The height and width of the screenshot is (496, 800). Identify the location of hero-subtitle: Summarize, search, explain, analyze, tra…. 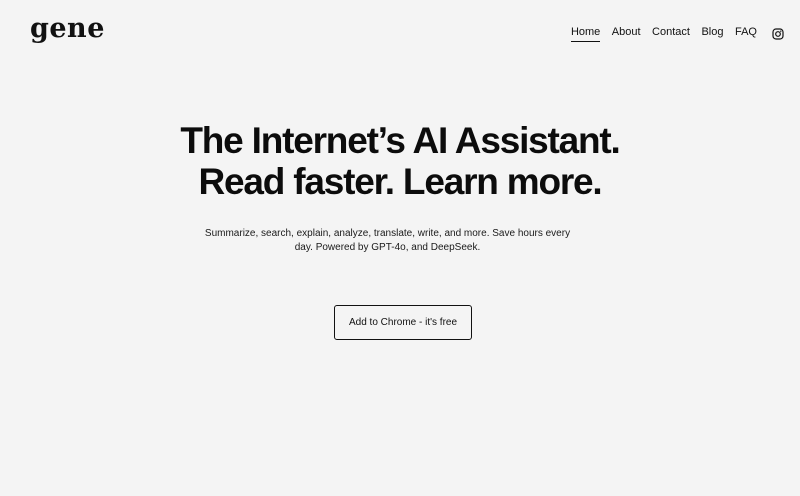
(387, 240).